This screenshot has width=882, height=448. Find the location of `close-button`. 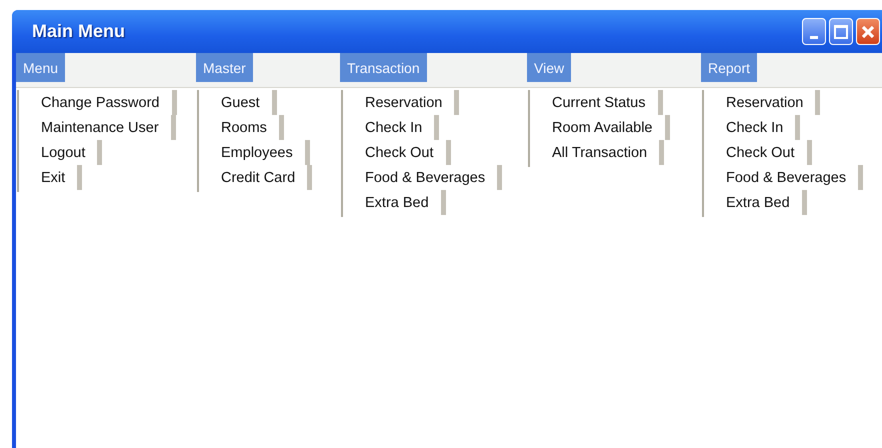

close-button is located at coordinates (868, 31).